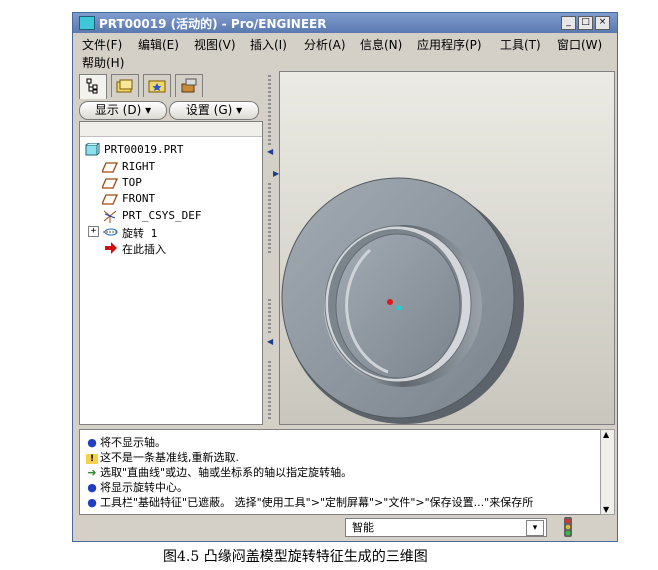 This screenshot has height=570, width=658. Describe the element at coordinates (585, 23) in the screenshot. I see `maximize-button: □` at that location.